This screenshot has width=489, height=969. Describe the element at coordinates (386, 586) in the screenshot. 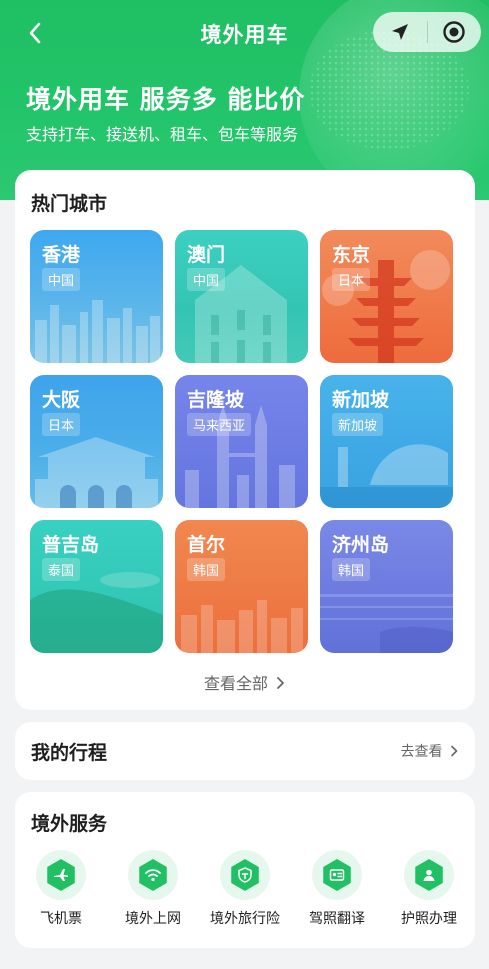

I see `city-card-jeju: 济州岛 韩国` at that location.